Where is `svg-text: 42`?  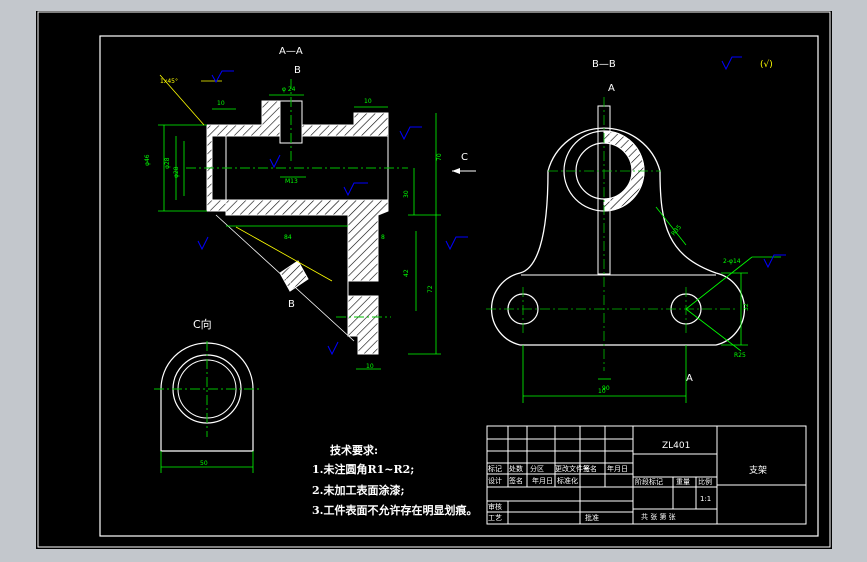 svg-text: 42 is located at coordinates (406, 273).